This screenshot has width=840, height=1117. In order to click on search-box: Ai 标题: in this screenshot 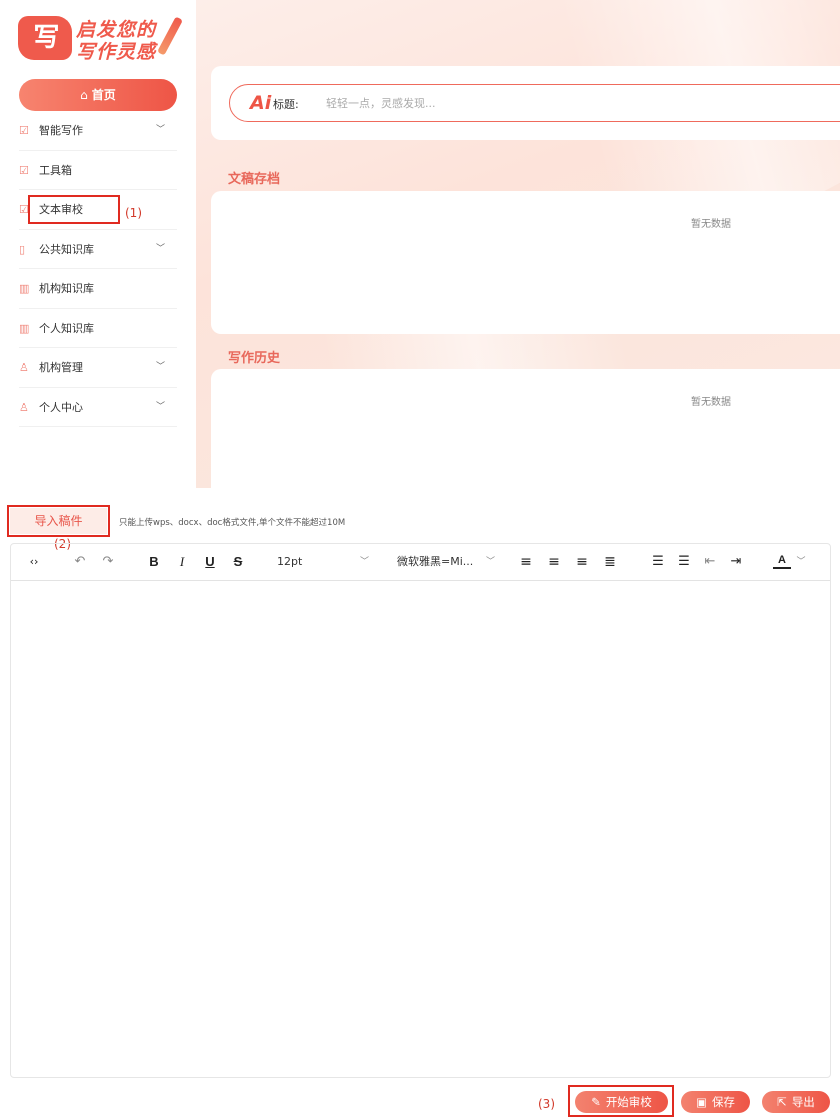, I will do `click(534, 103)`.